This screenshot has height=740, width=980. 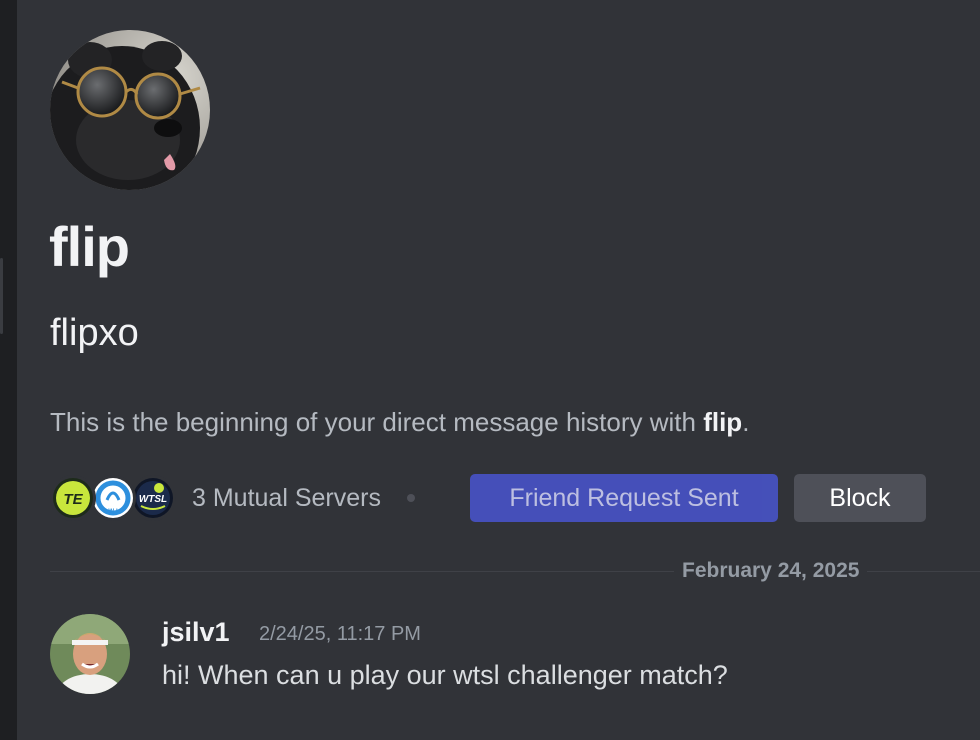 I want to click on tennis-server-icon: W·I, so click(x=113, y=498).